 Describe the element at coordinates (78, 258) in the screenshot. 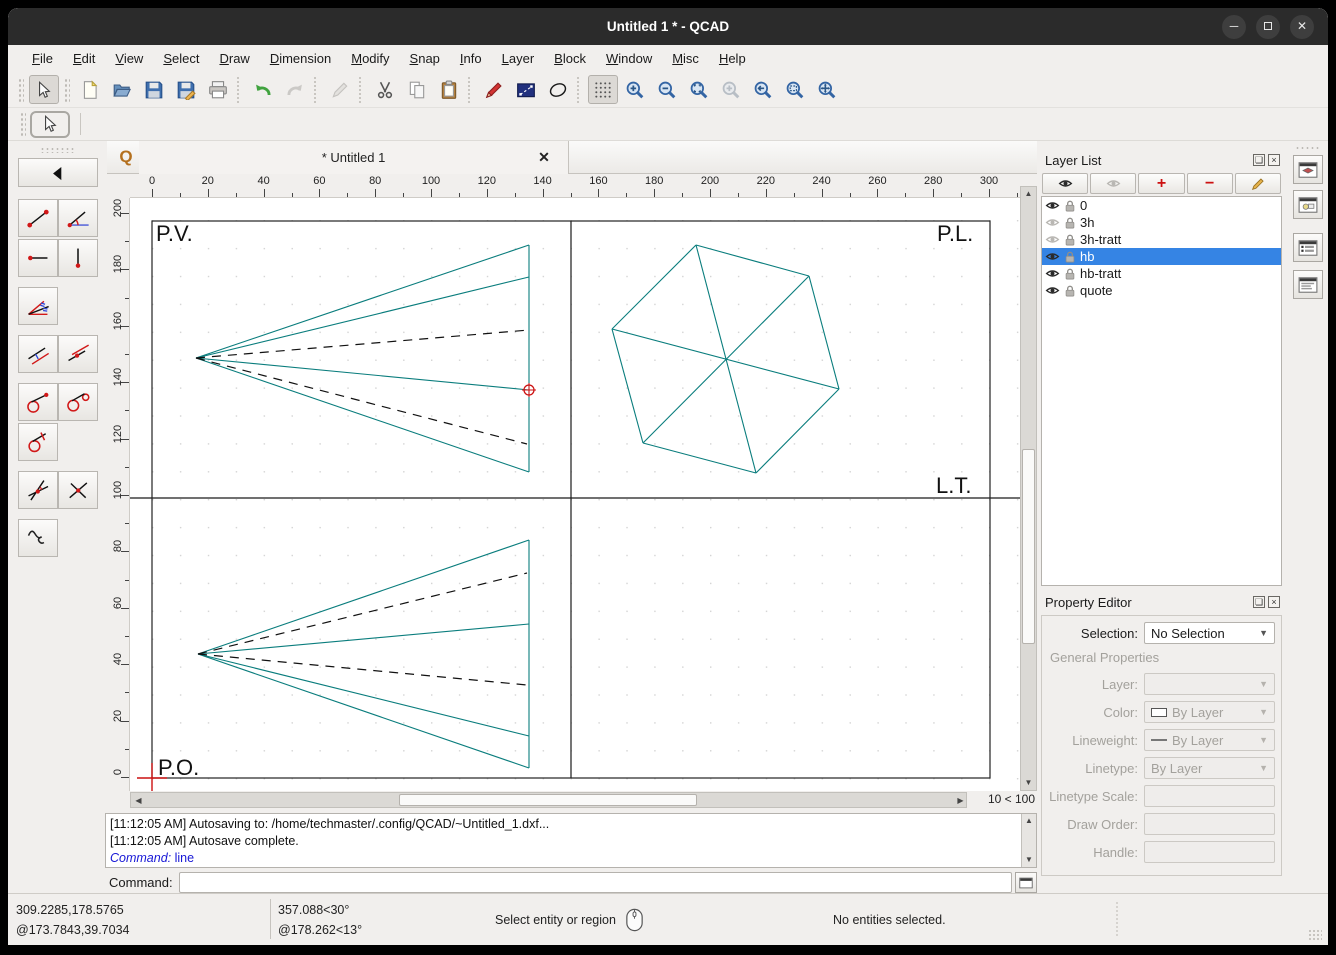

I see `line-vertical-button` at that location.